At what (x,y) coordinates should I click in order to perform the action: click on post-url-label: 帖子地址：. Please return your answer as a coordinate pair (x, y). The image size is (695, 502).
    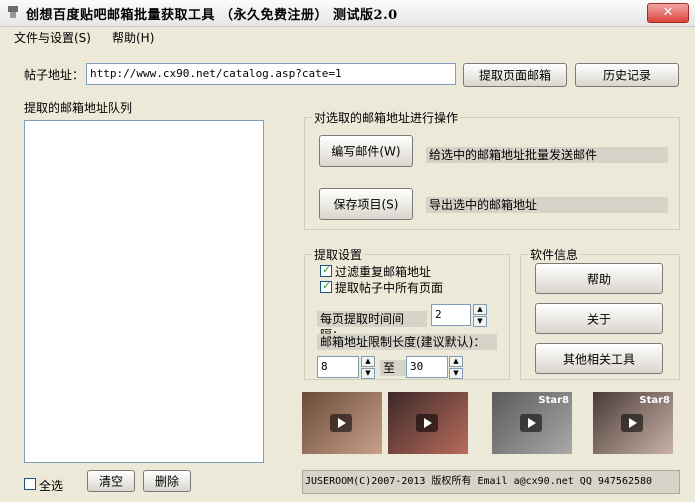
    Looking at the image, I should click on (54, 75).